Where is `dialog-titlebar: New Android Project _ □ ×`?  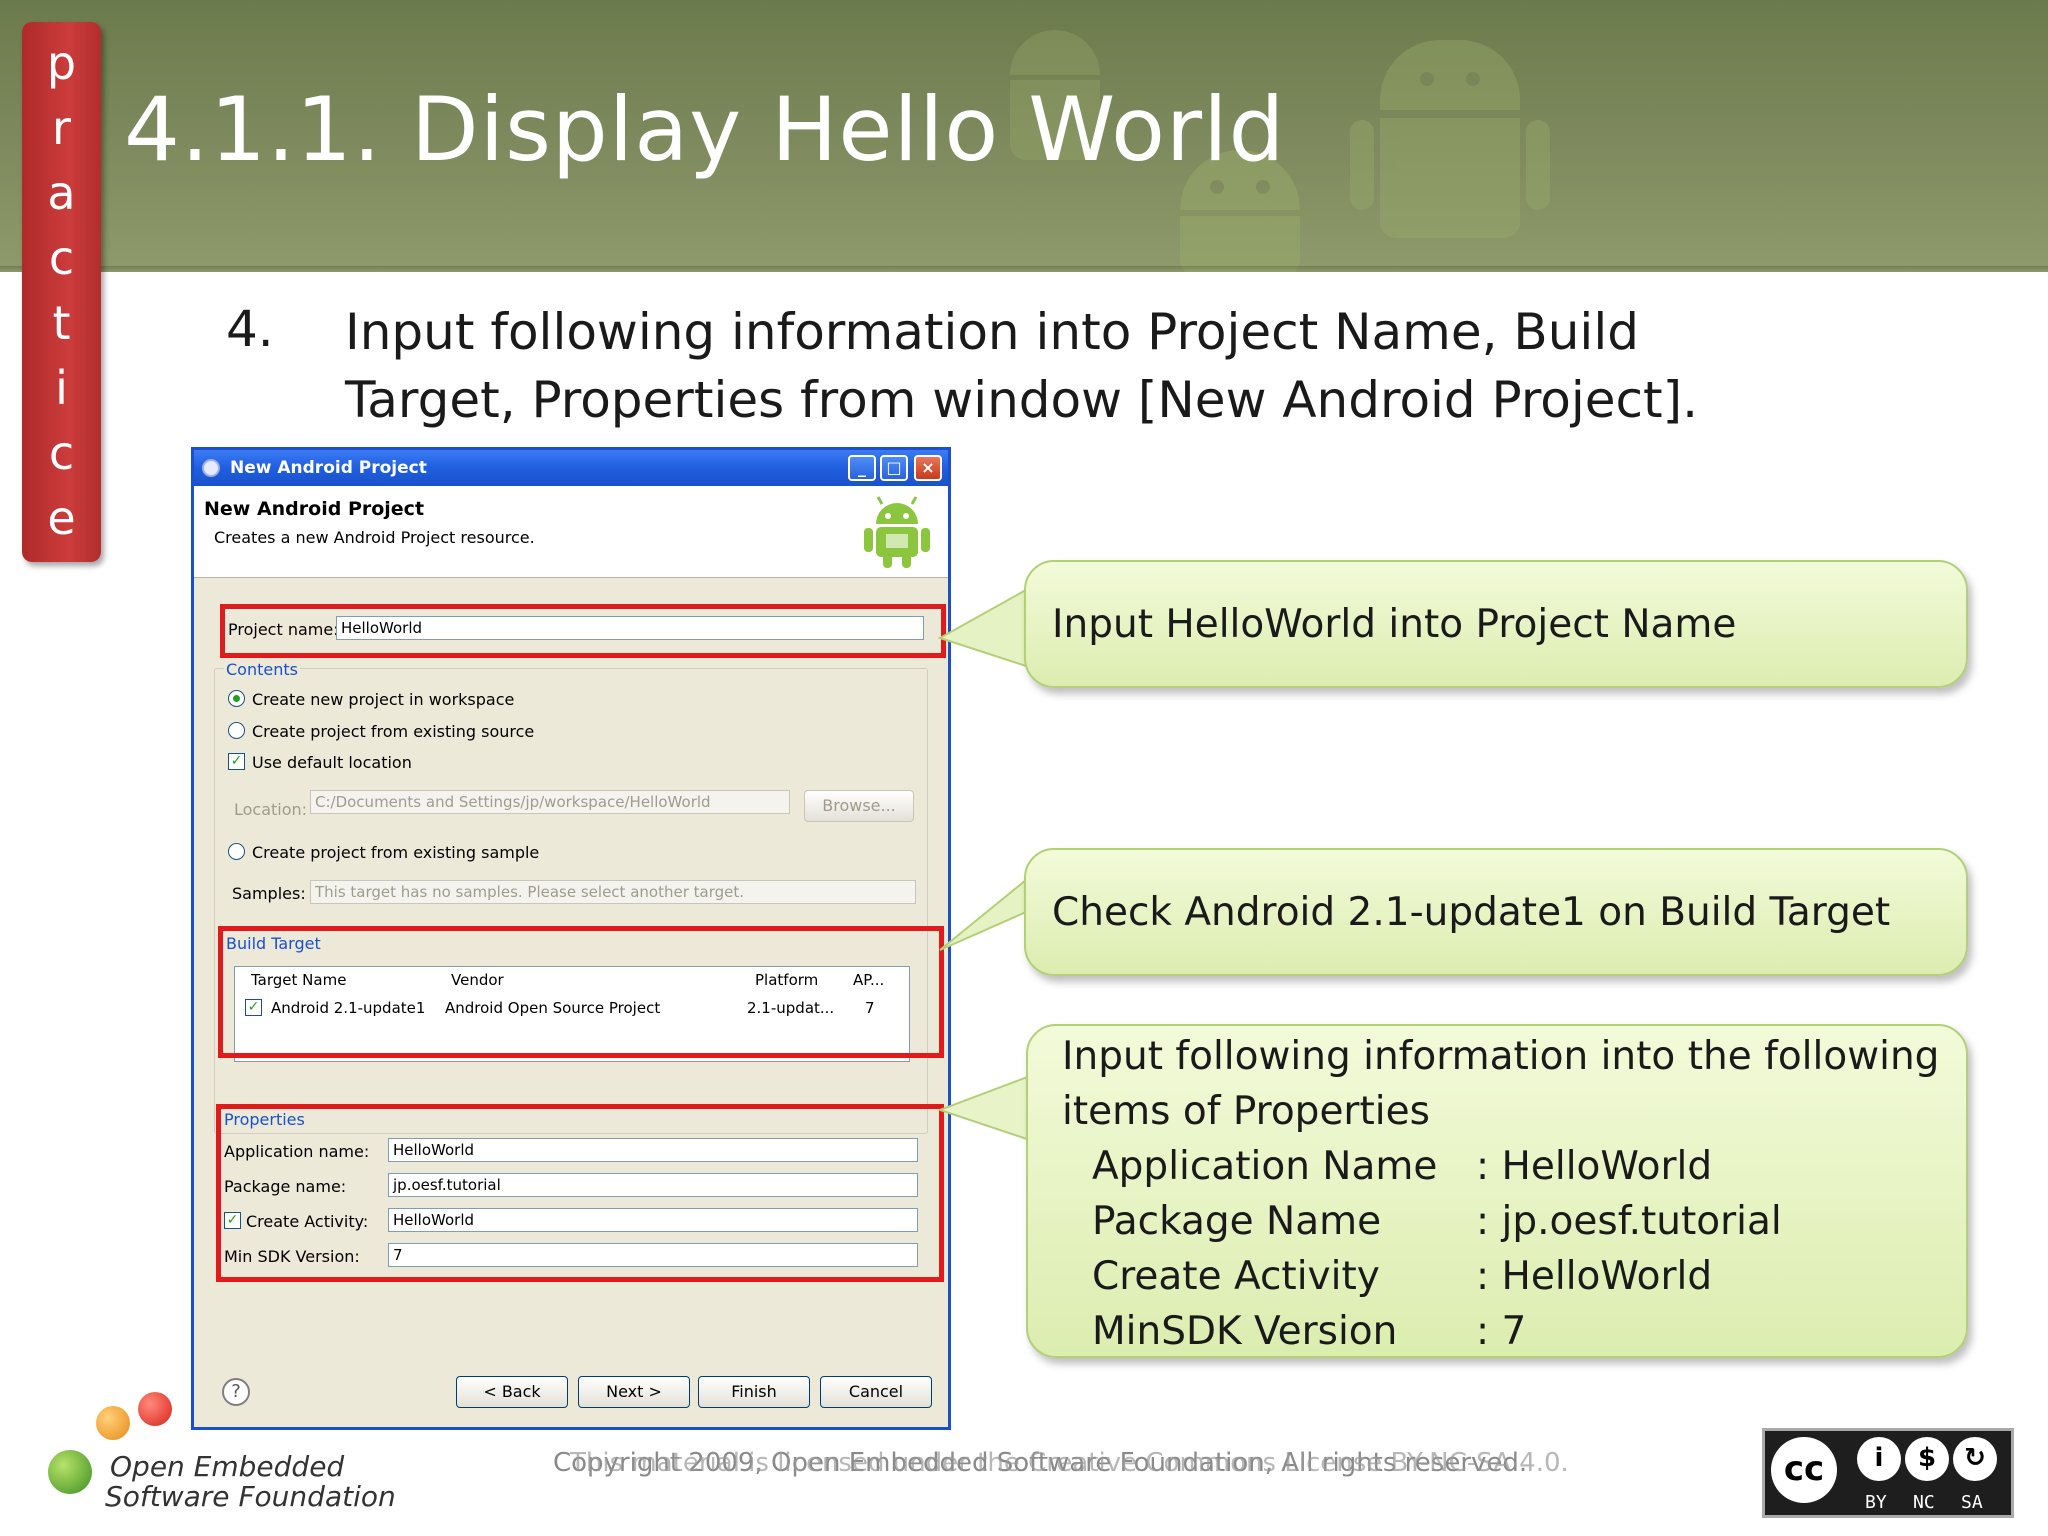
dialog-titlebar: New Android Project _ □ × is located at coordinates (571, 468).